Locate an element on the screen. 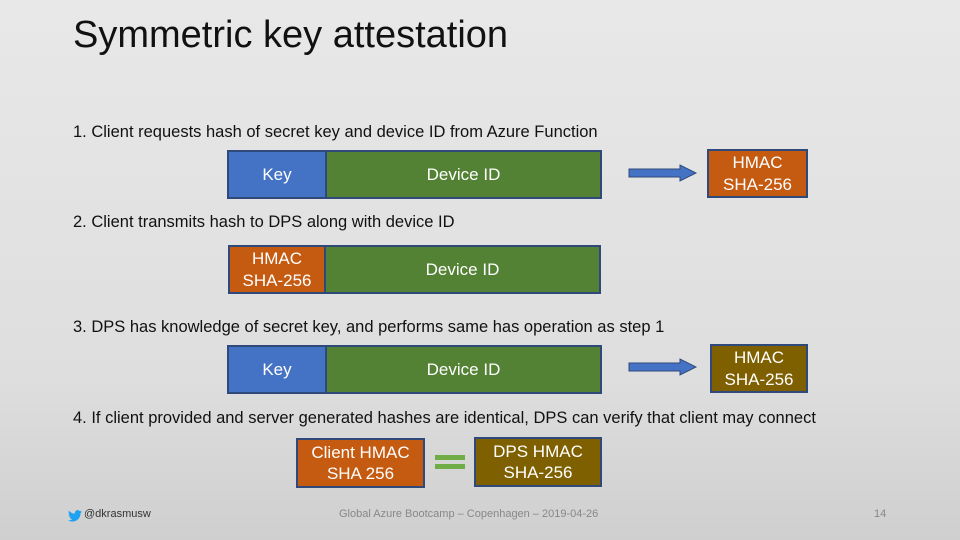 The image size is (960, 540). slide-title: Symmetric key attestation is located at coordinates (291, 35).